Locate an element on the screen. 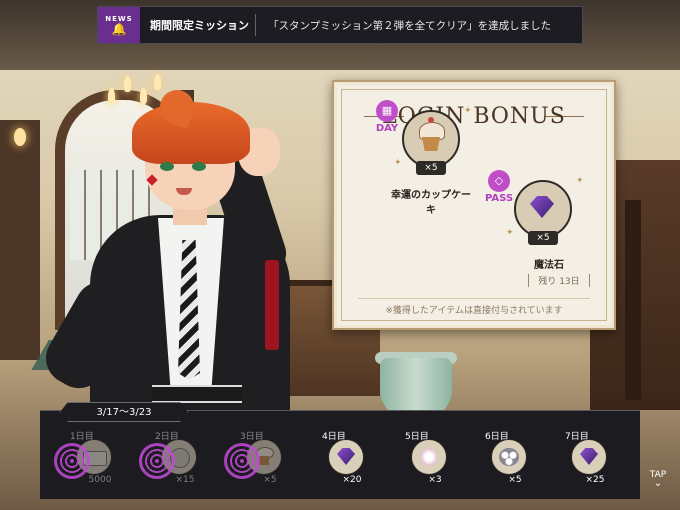 The height and width of the screenshot is (510, 680). day-count: ×20 is located at coordinates (352, 480).